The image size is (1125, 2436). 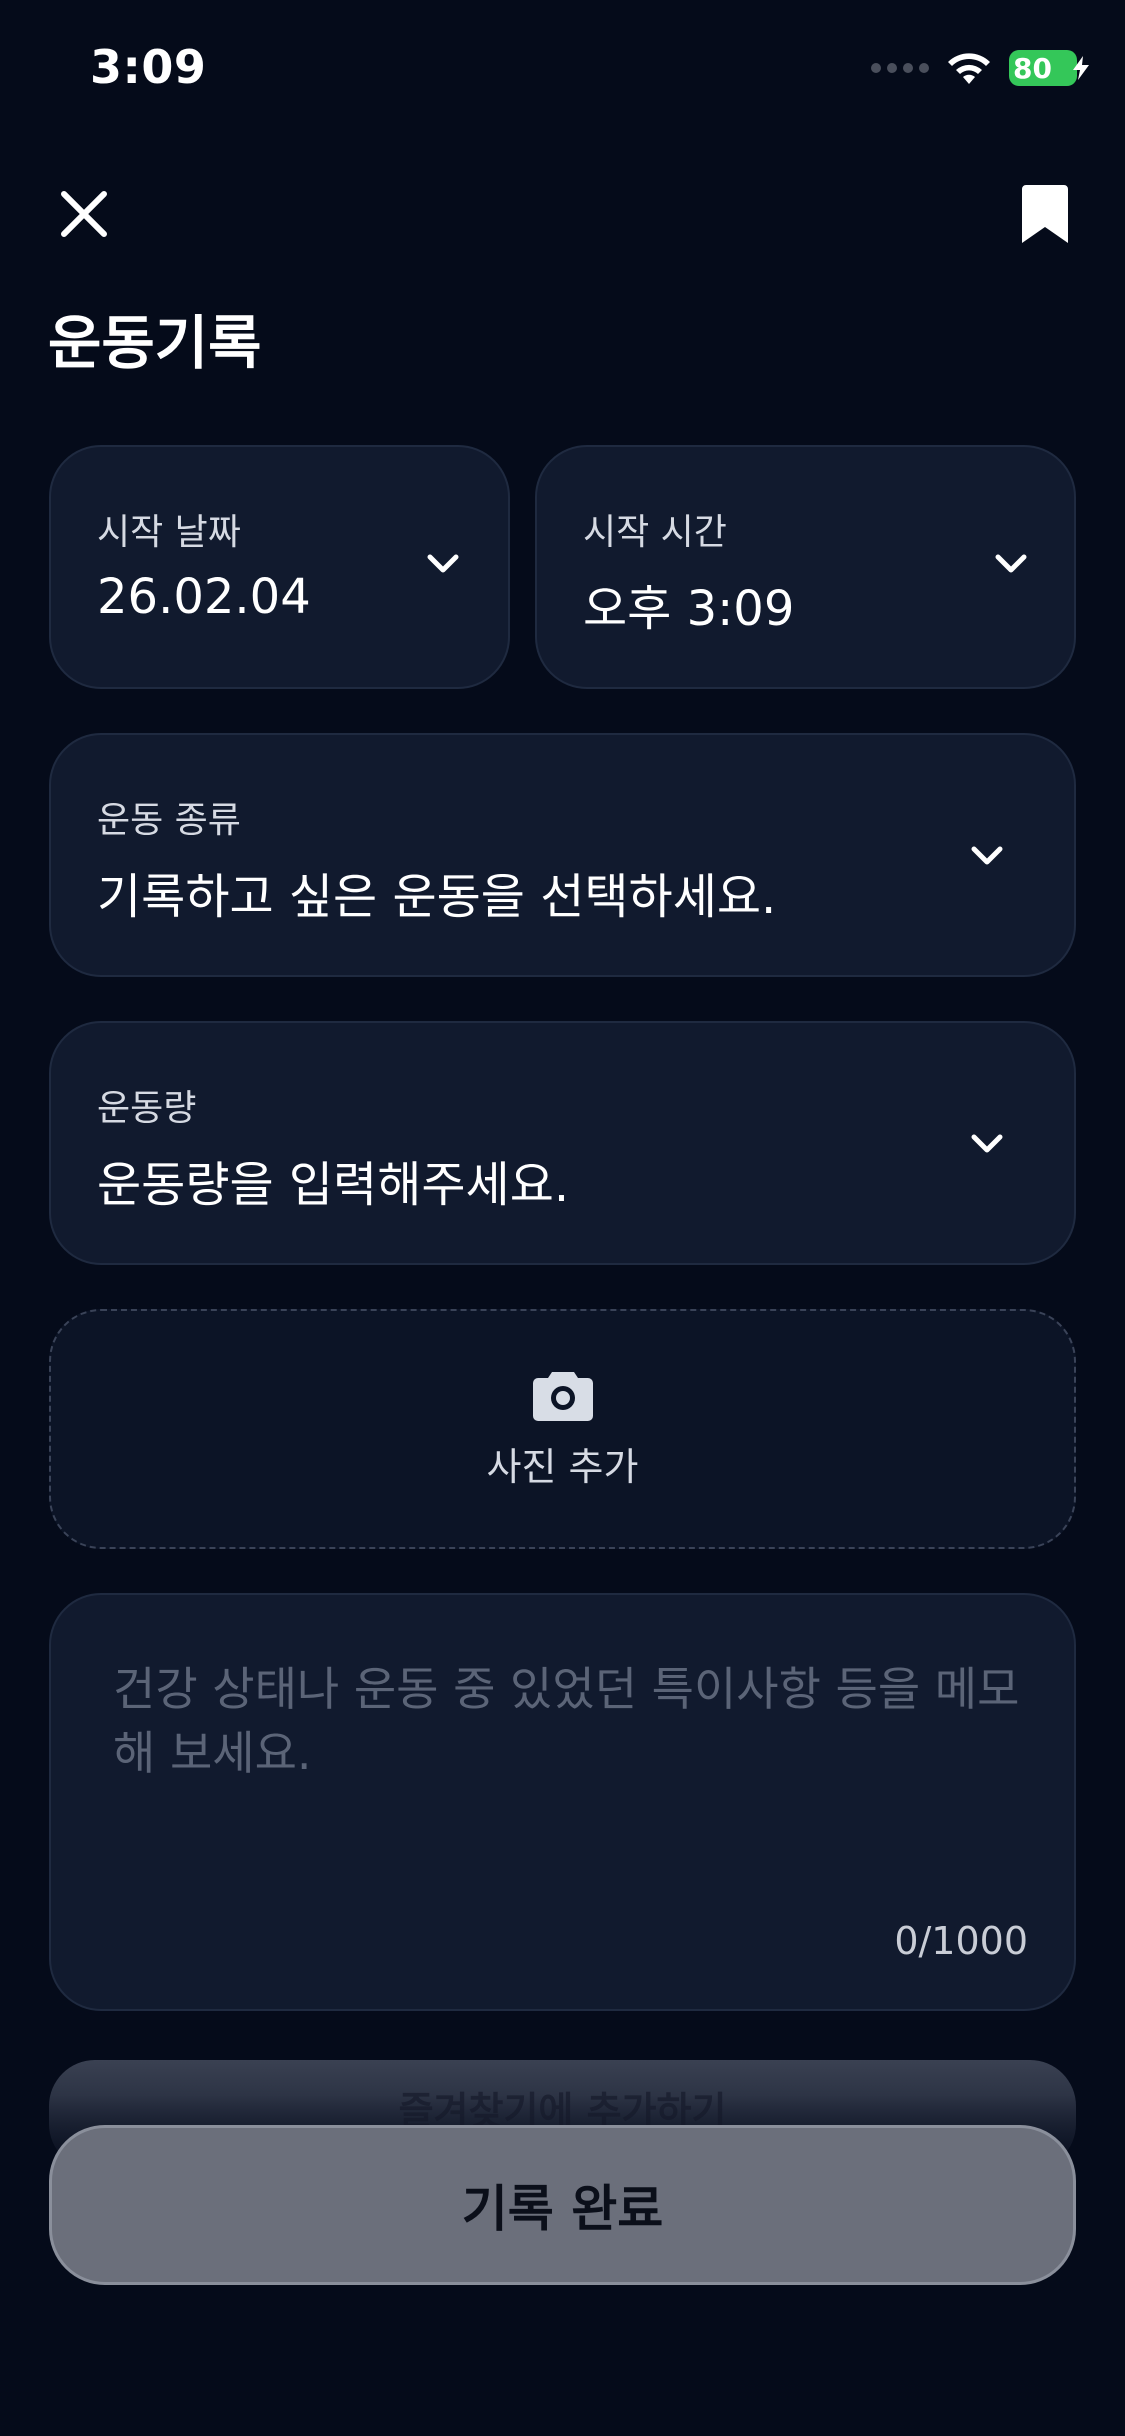 I want to click on exercise-type-label: 운동 종류, so click(x=169, y=820).